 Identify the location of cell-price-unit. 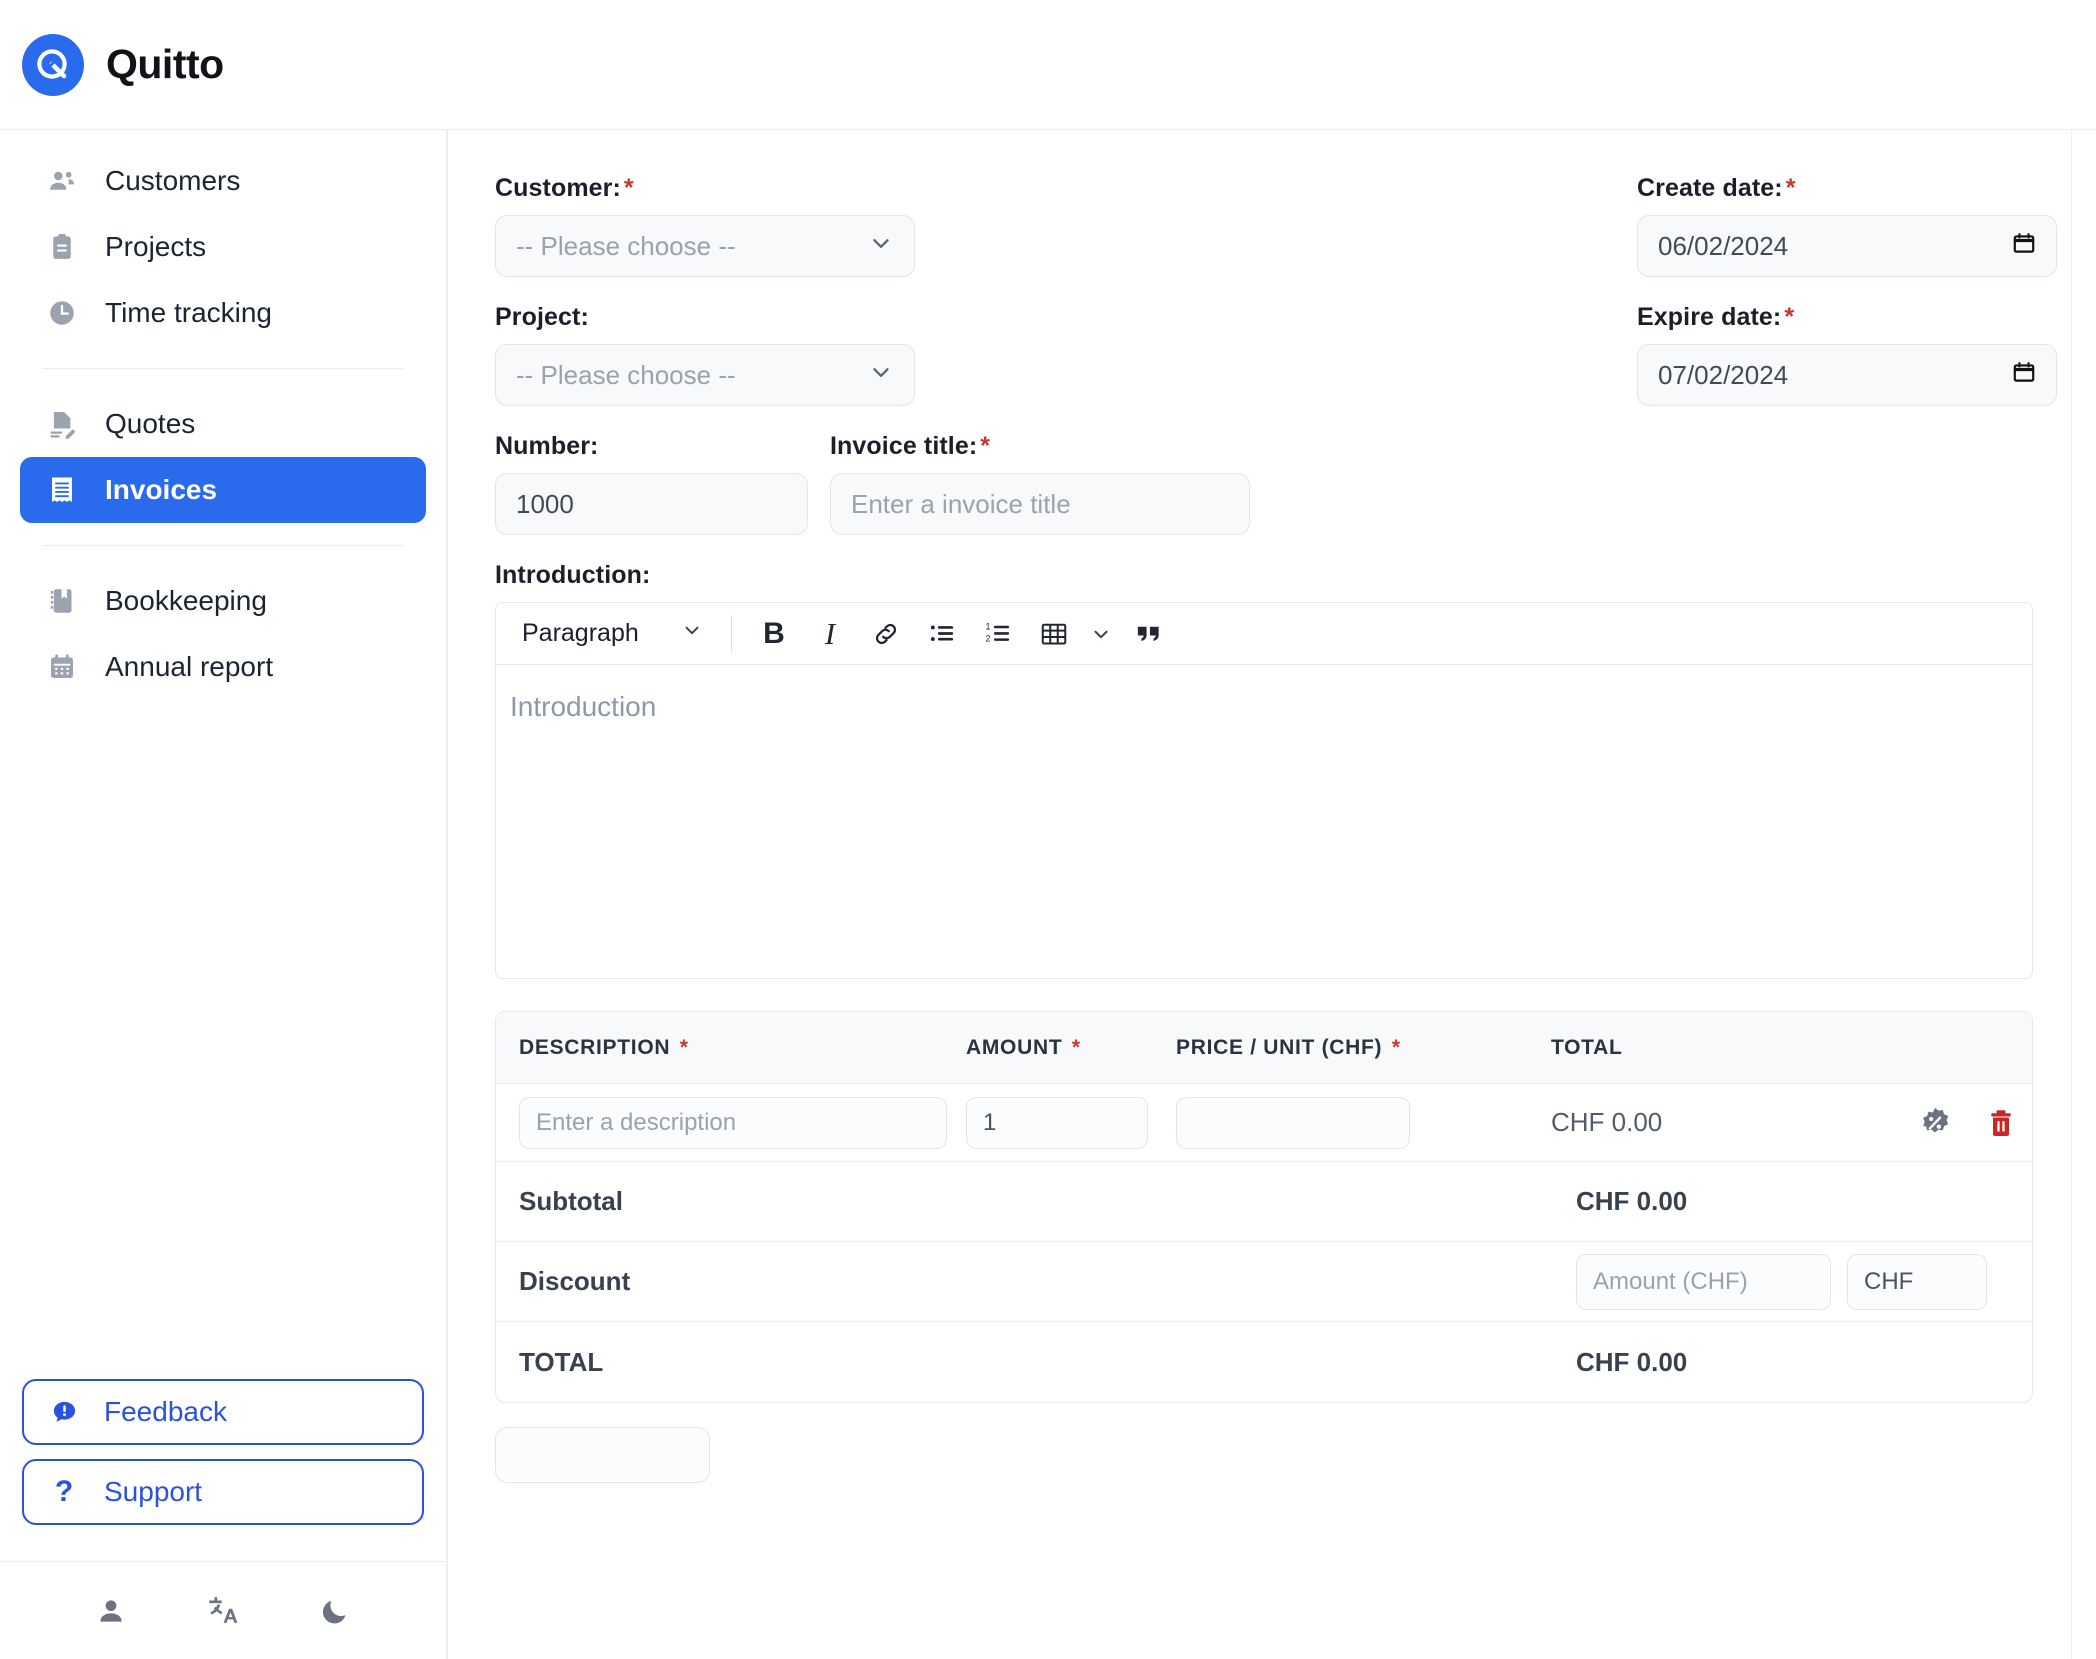
(1363, 1122).